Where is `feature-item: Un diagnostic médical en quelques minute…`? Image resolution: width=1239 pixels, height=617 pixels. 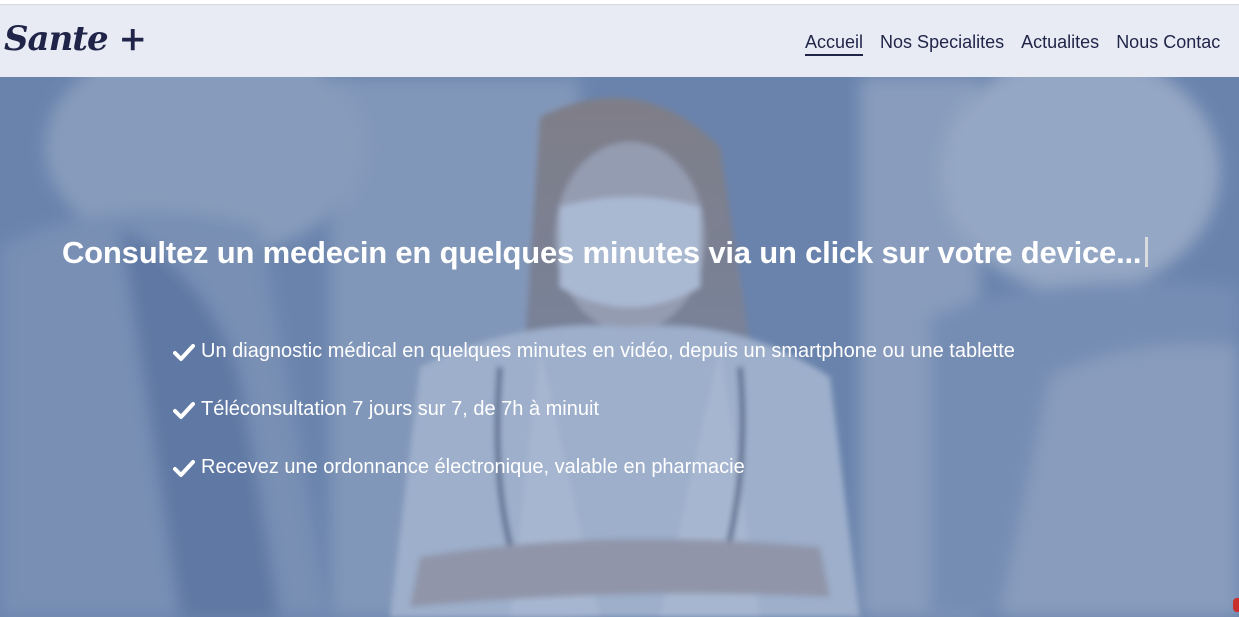 feature-item: Un diagnostic médical en quelques minute… is located at coordinates (594, 369).